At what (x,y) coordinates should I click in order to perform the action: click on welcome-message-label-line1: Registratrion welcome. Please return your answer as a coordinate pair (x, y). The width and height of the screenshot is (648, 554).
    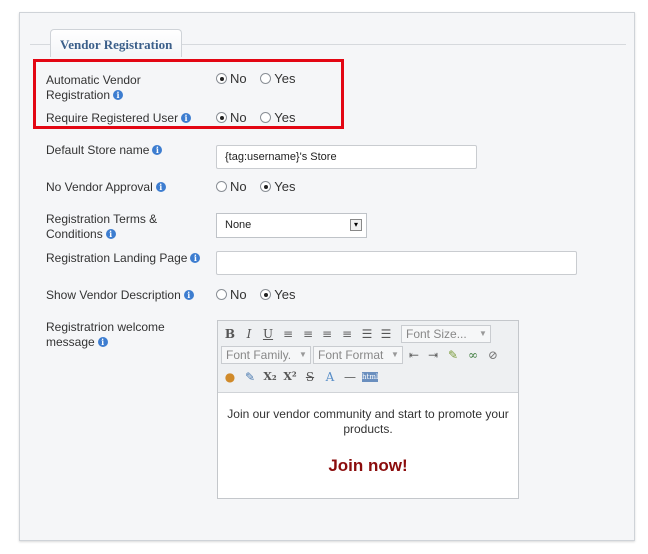
    Looking at the image, I should click on (105, 327).